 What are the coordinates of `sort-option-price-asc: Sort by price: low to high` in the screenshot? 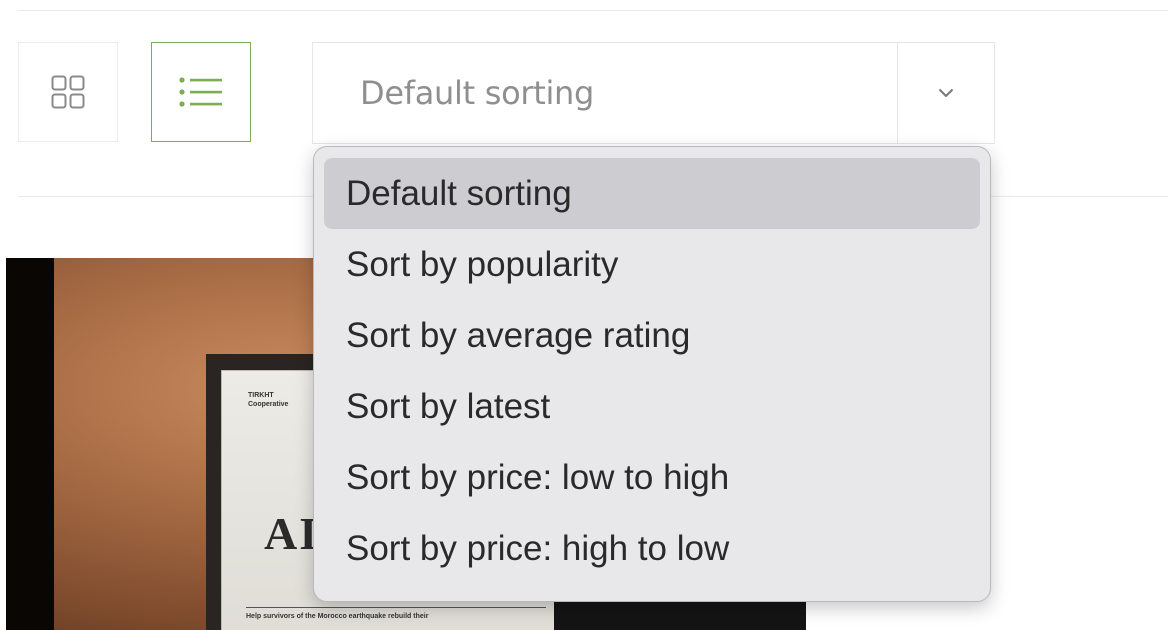 It's located at (652, 477).